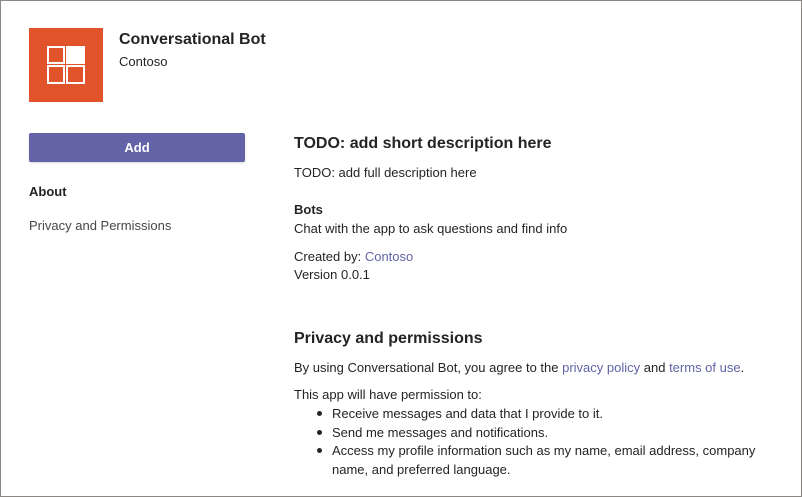 Image resolution: width=802 pixels, height=497 pixels. Describe the element at coordinates (544, 433) in the screenshot. I see `permission-item: Send me messages and notifications.` at that location.